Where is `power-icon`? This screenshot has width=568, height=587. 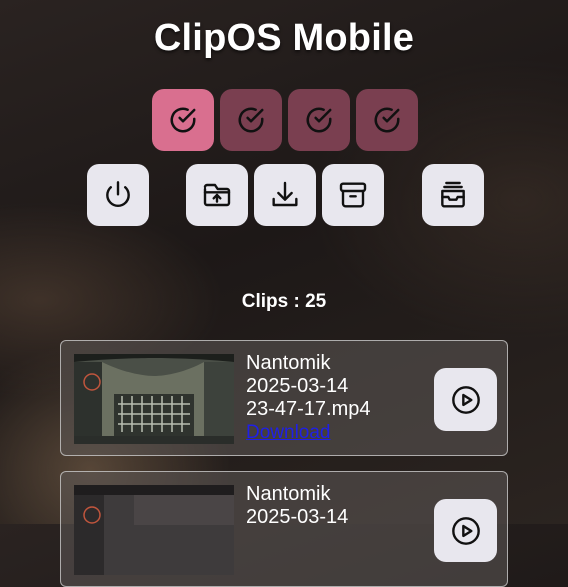
power-icon is located at coordinates (118, 194).